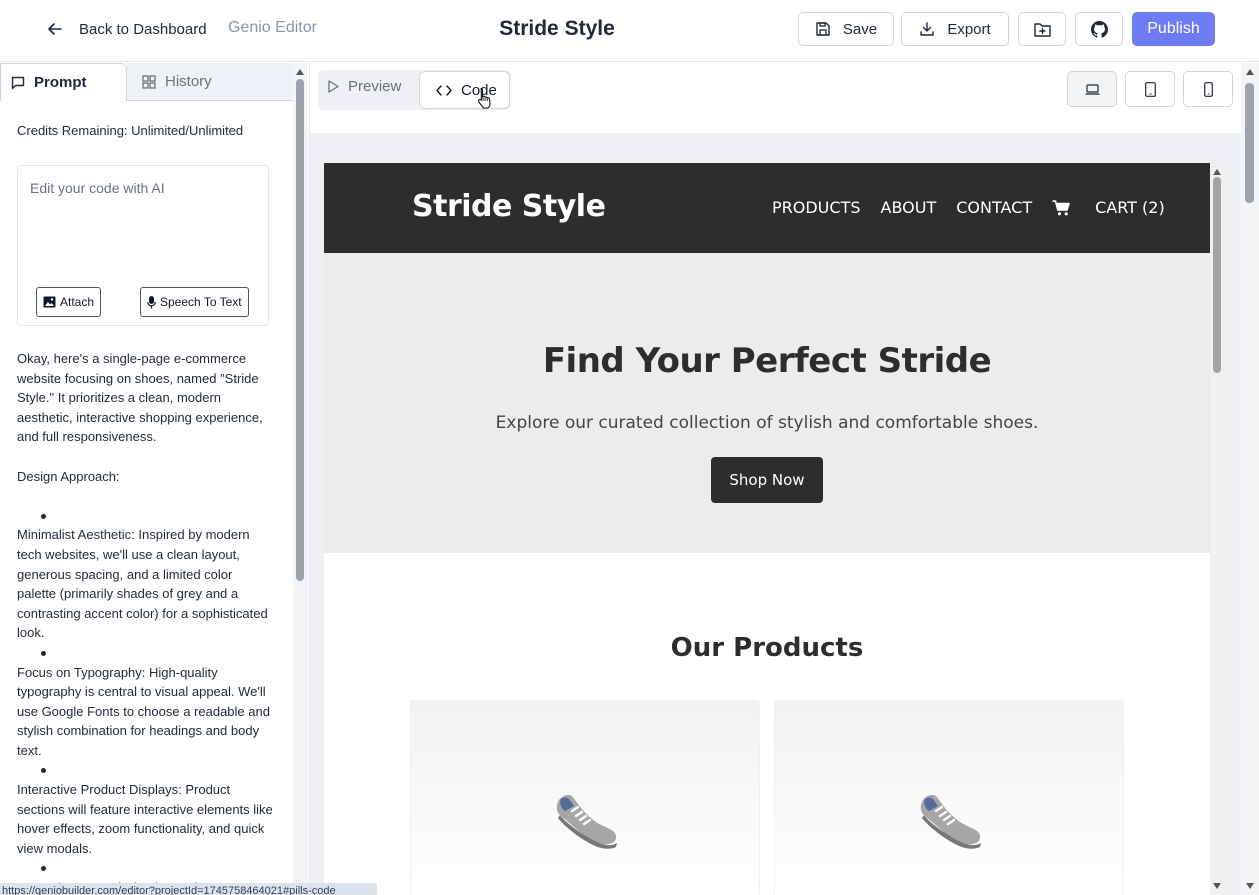  What do you see at coordinates (994, 207) in the screenshot?
I see `nav-contact-link: CONTACT` at bounding box center [994, 207].